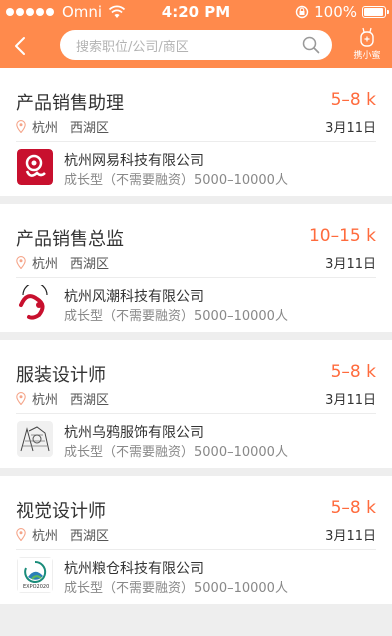  What do you see at coordinates (61, 511) in the screenshot?
I see `job-title: 视觉设计师` at bounding box center [61, 511].